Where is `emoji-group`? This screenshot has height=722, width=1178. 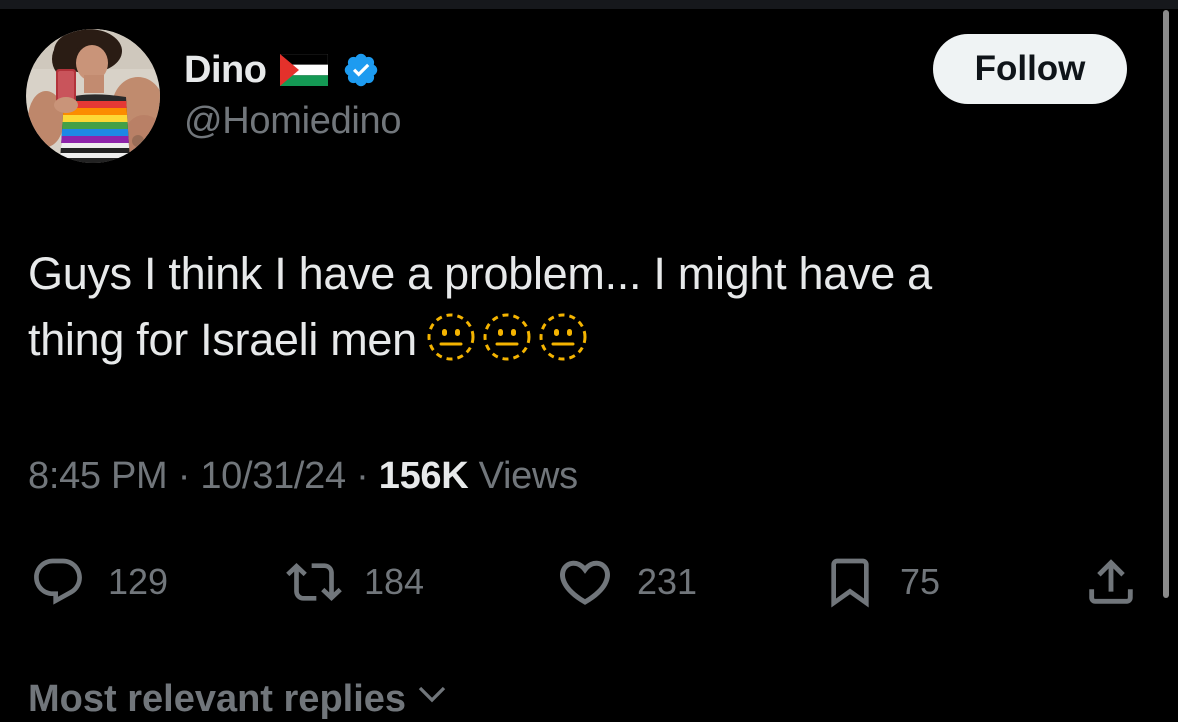 emoji-group is located at coordinates (507, 346).